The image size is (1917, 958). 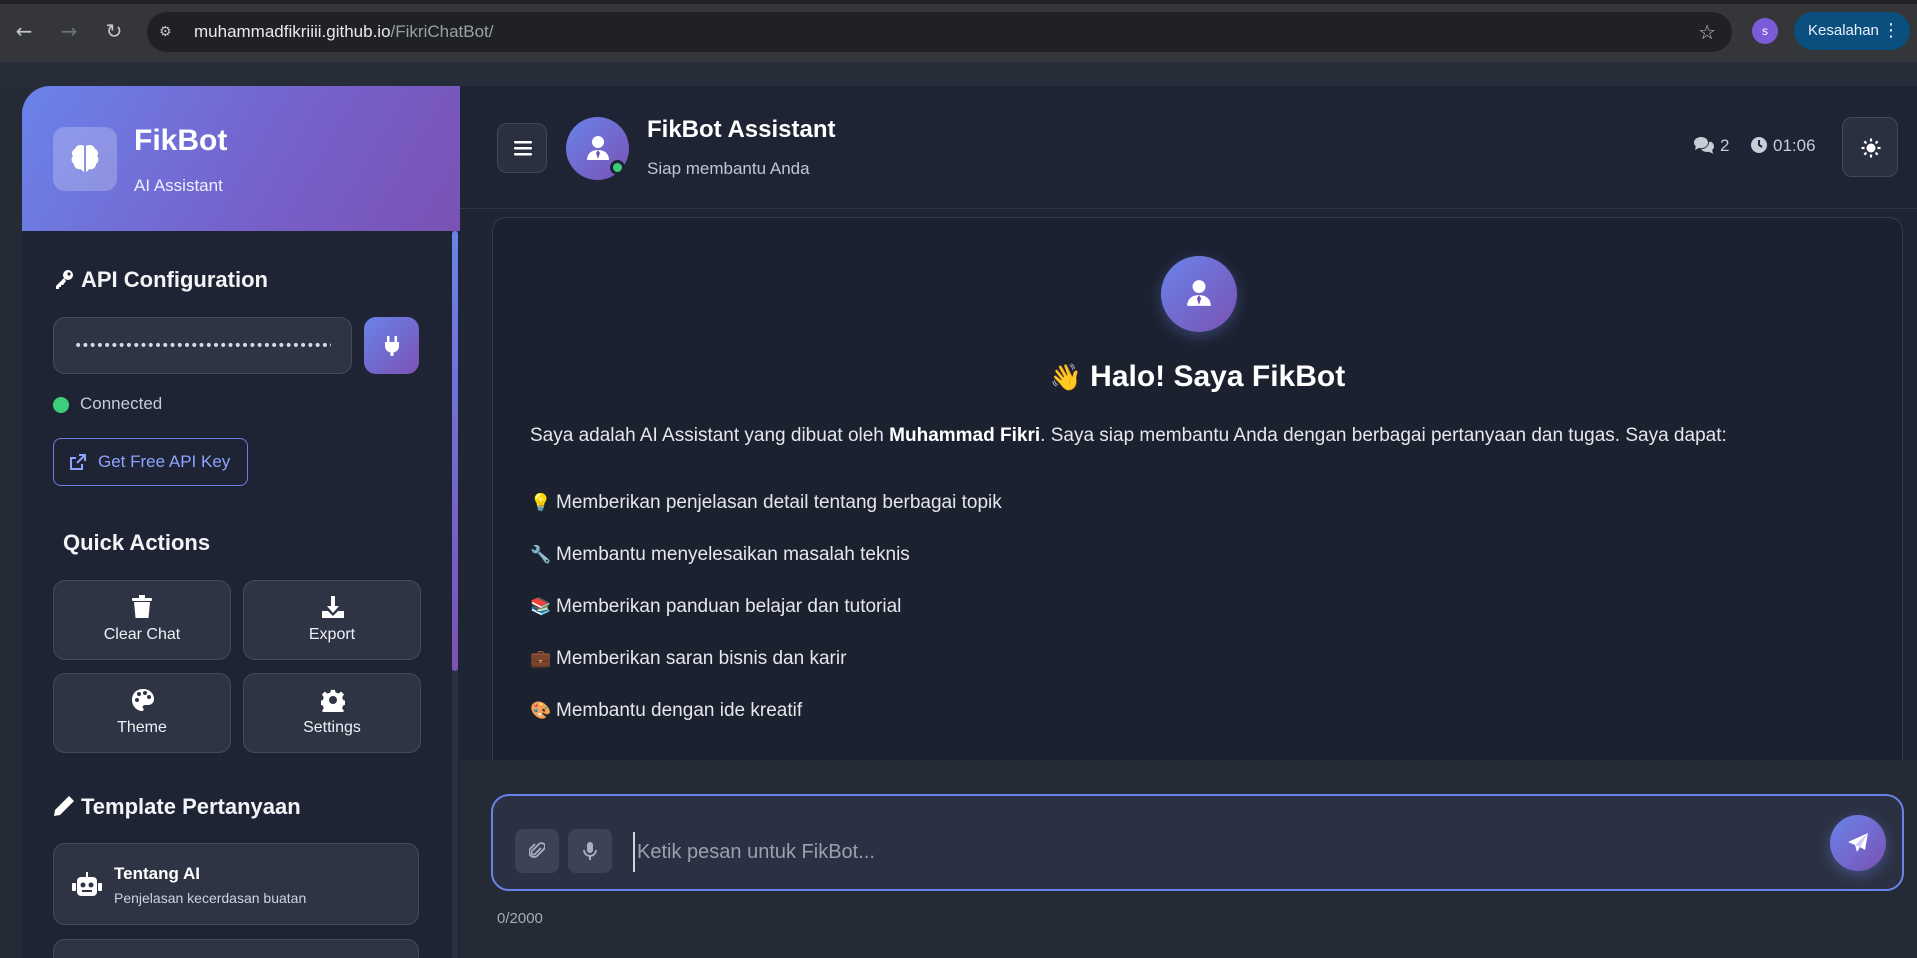 I want to click on external-link-icon, so click(x=78, y=462).